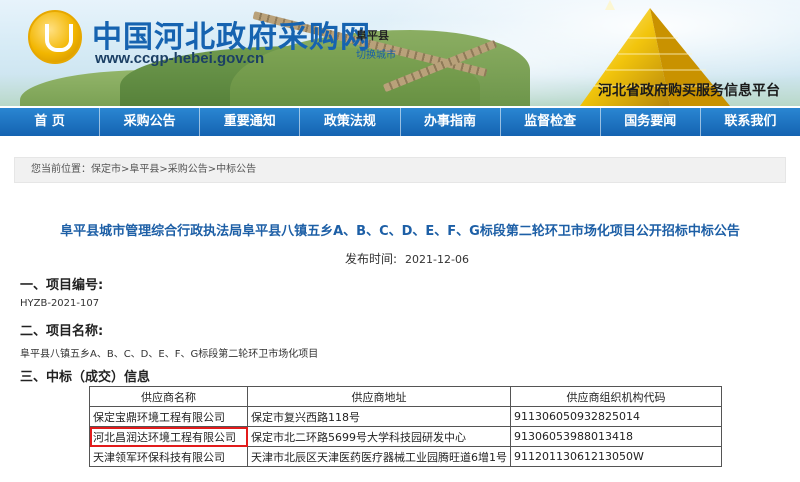 The image size is (800, 482). What do you see at coordinates (400, 170) in the screenshot?
I see `breadcrumb: 您当前位置：保定市>阜平县>采购公告>中标公告` at bounding box center [400, 170].